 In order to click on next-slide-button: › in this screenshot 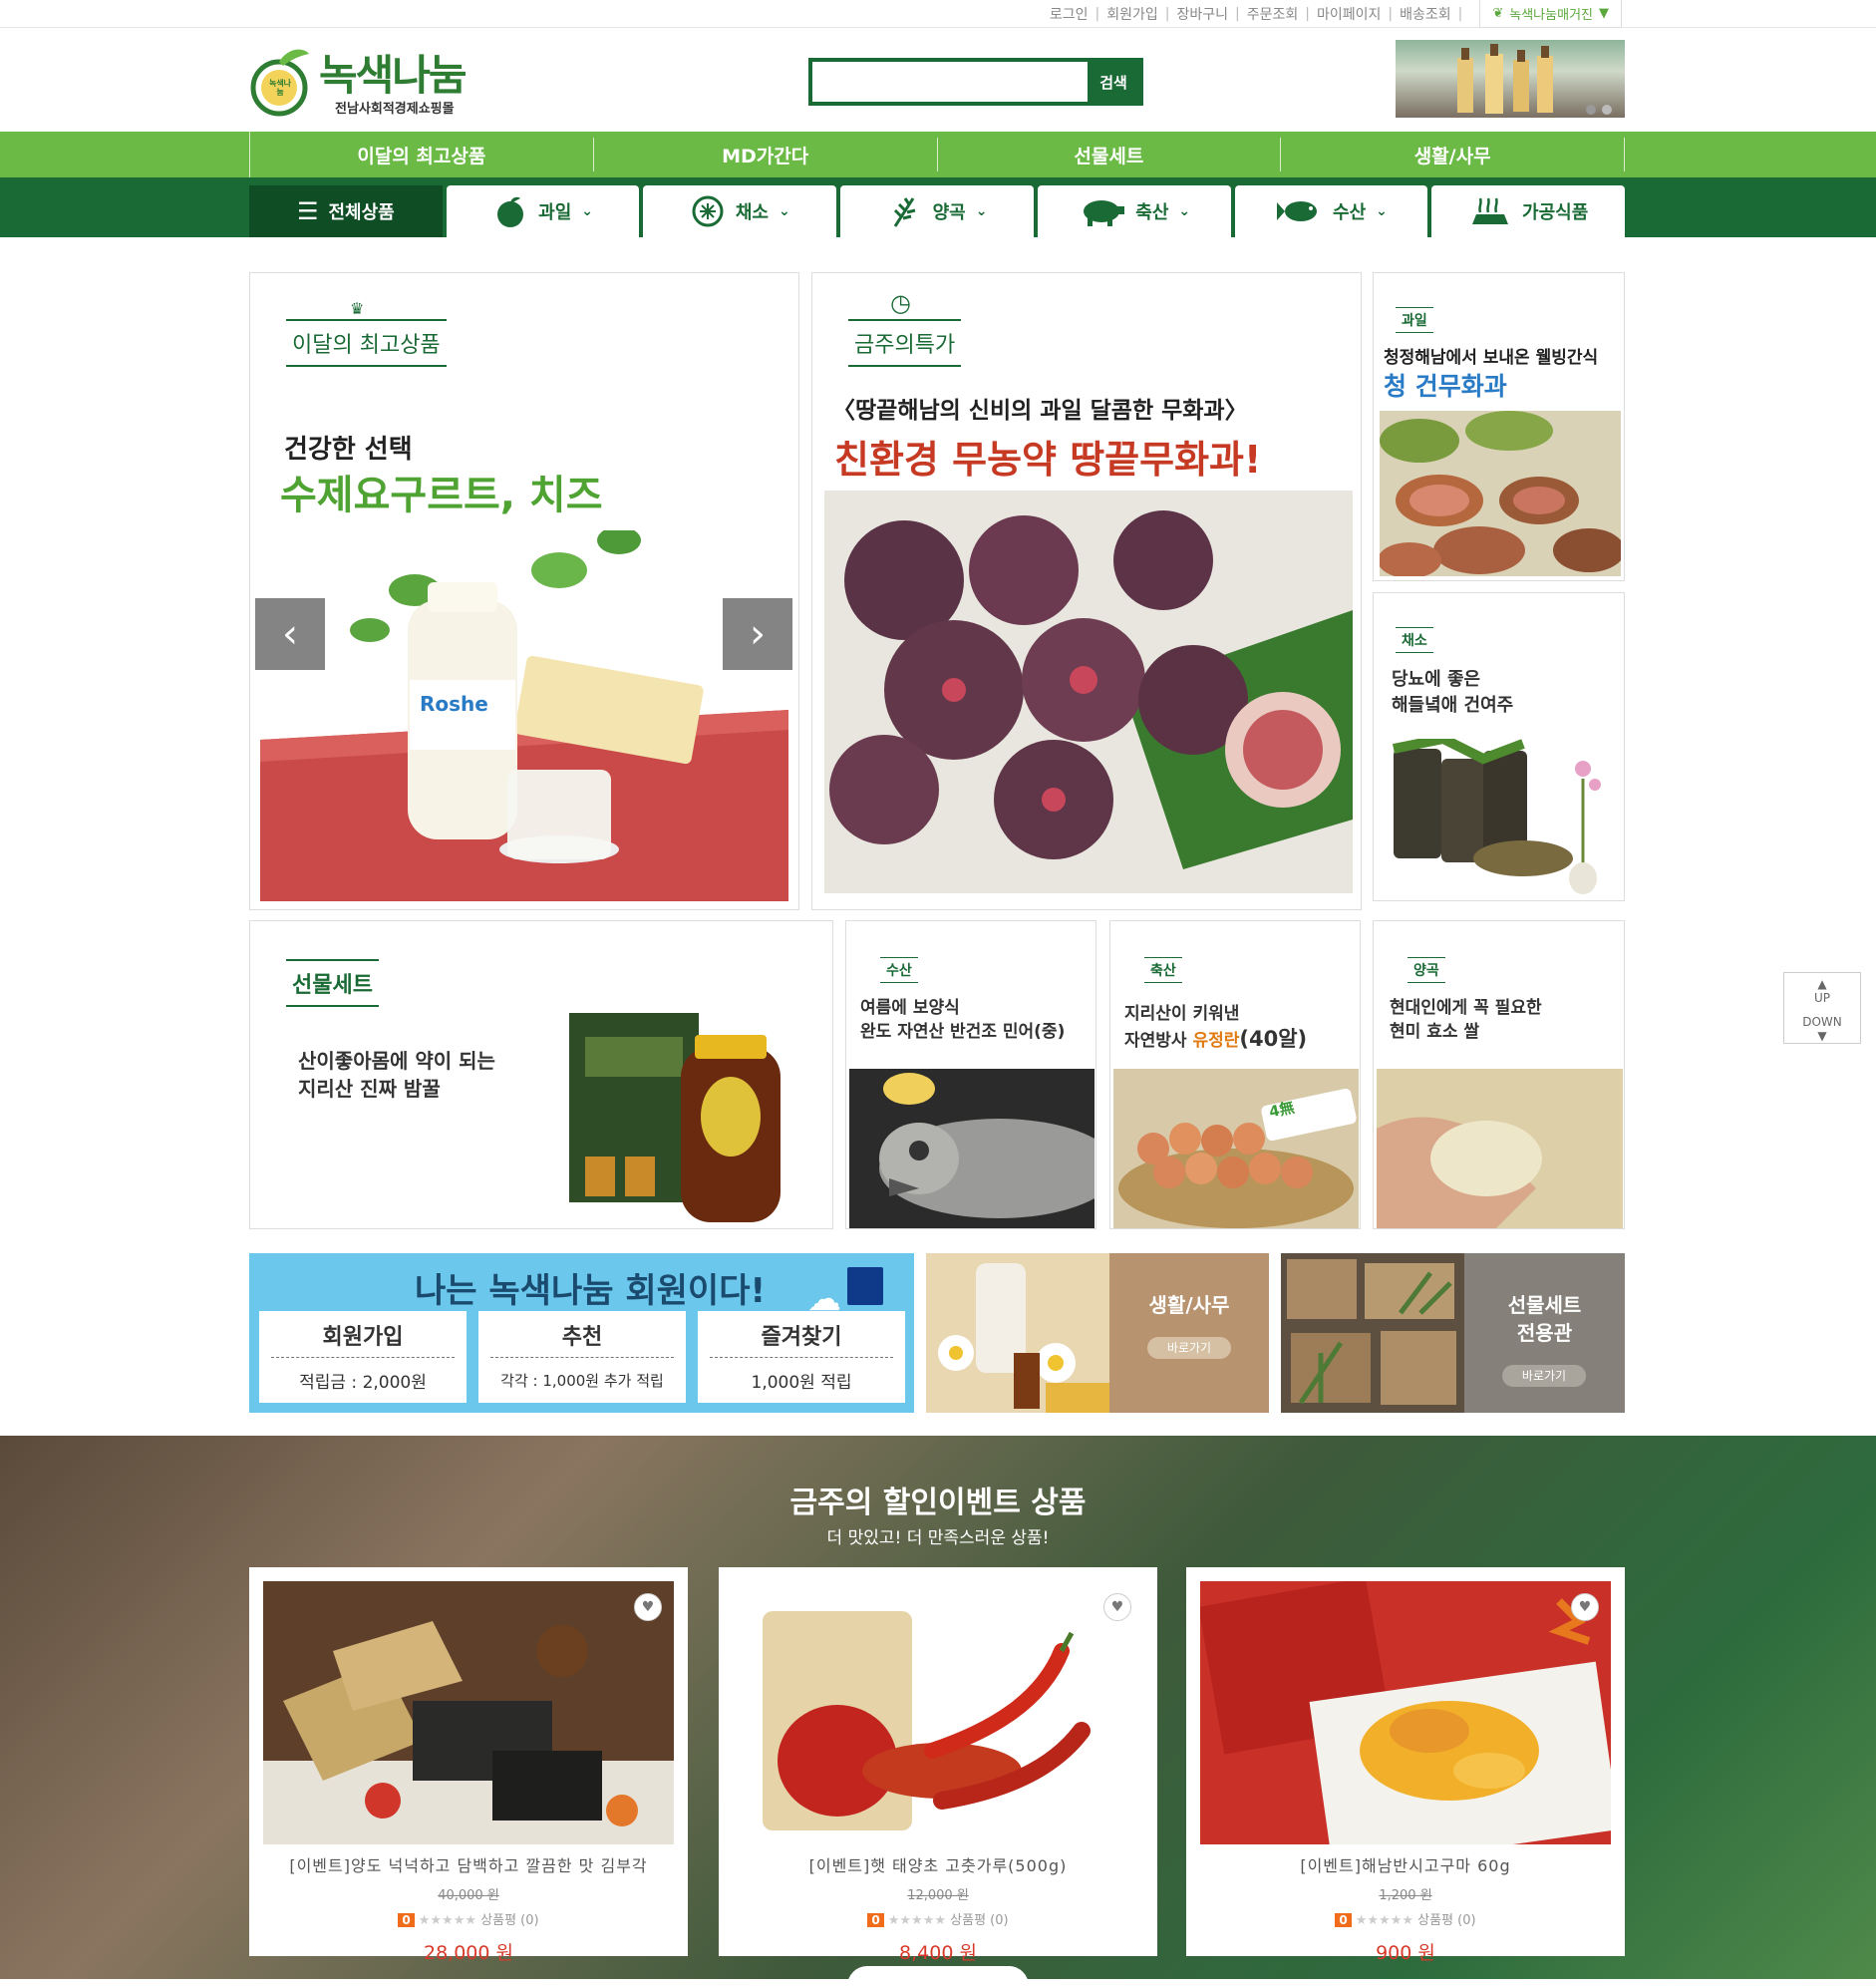, I will do `click(758, 634)`.